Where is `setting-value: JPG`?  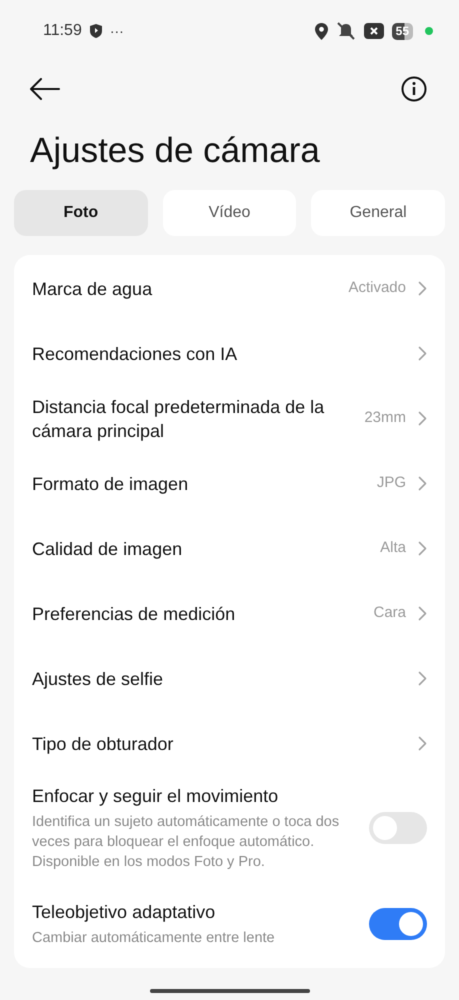 setting-value: JPG is located at coordinates (391, 483).